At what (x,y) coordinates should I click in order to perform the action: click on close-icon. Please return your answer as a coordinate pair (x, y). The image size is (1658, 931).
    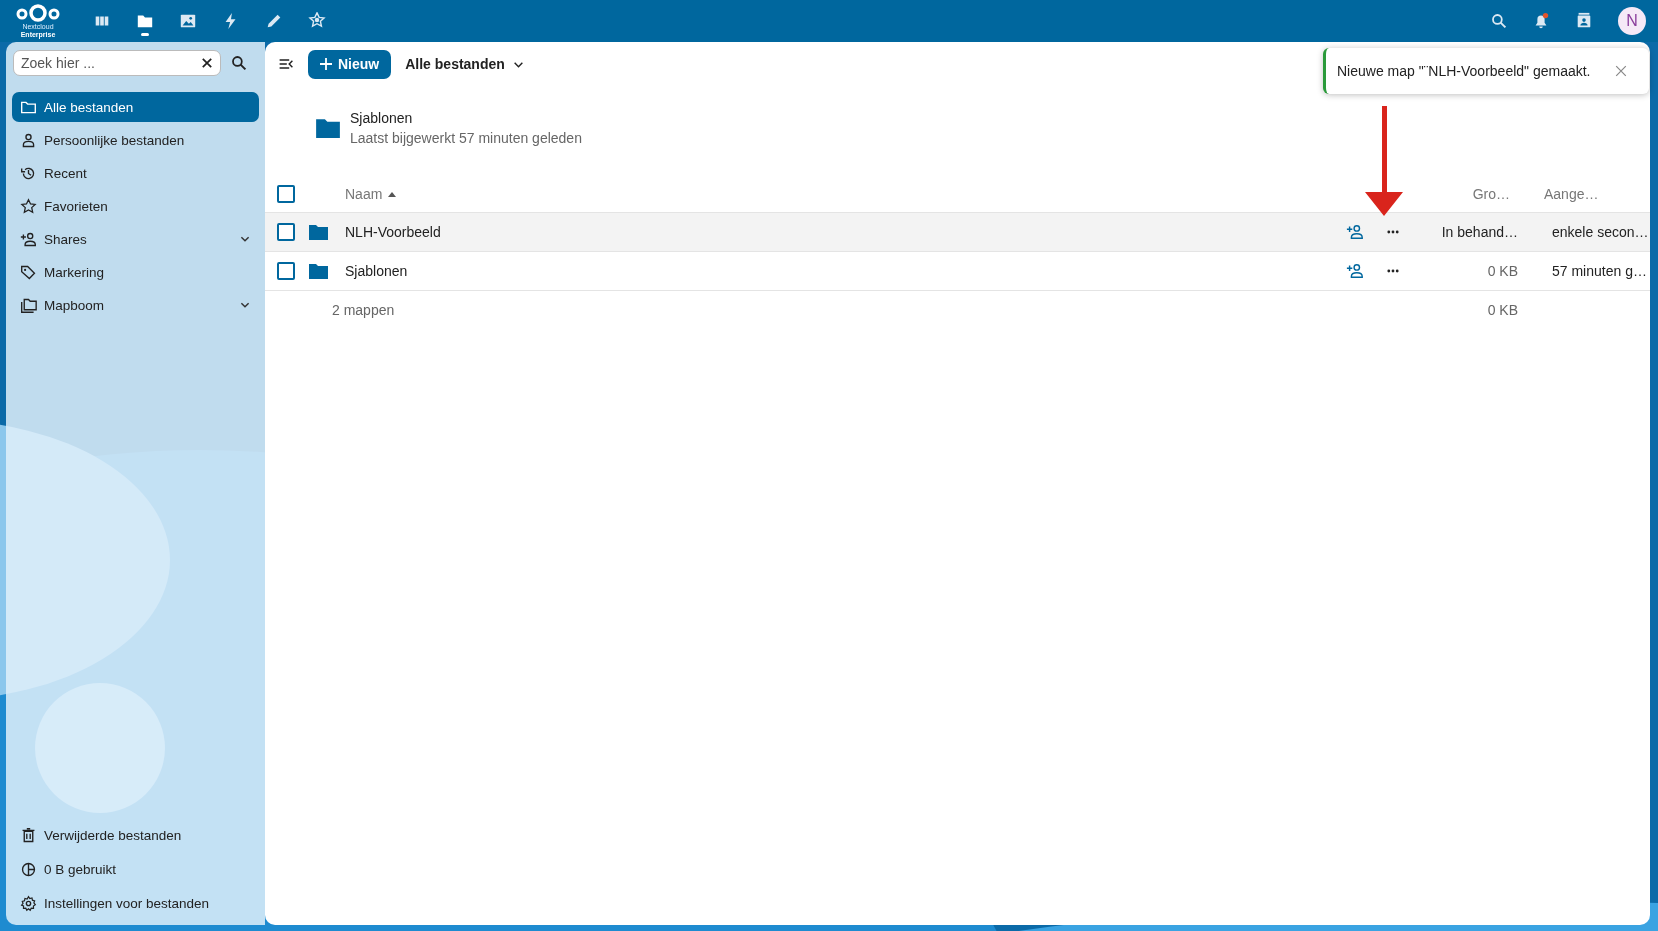
    Looking at the image, I should click on (207, 63).